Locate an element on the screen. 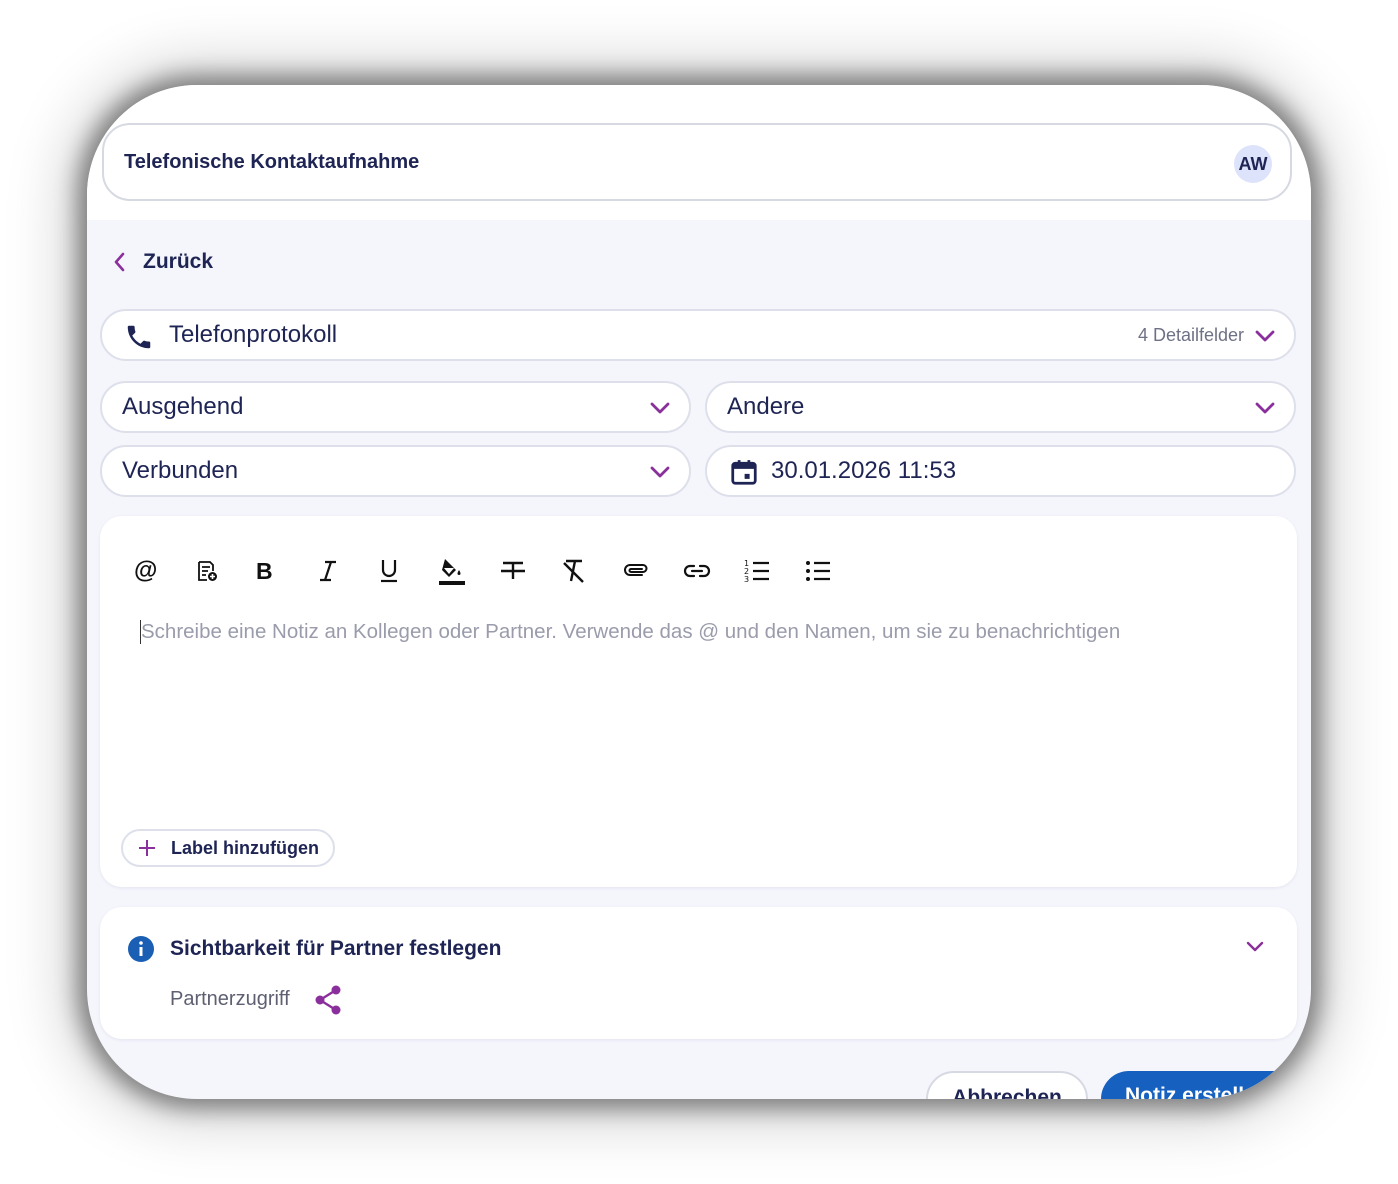  partner-access-label: Partnerzugriff is located at coordinates (230, 999).